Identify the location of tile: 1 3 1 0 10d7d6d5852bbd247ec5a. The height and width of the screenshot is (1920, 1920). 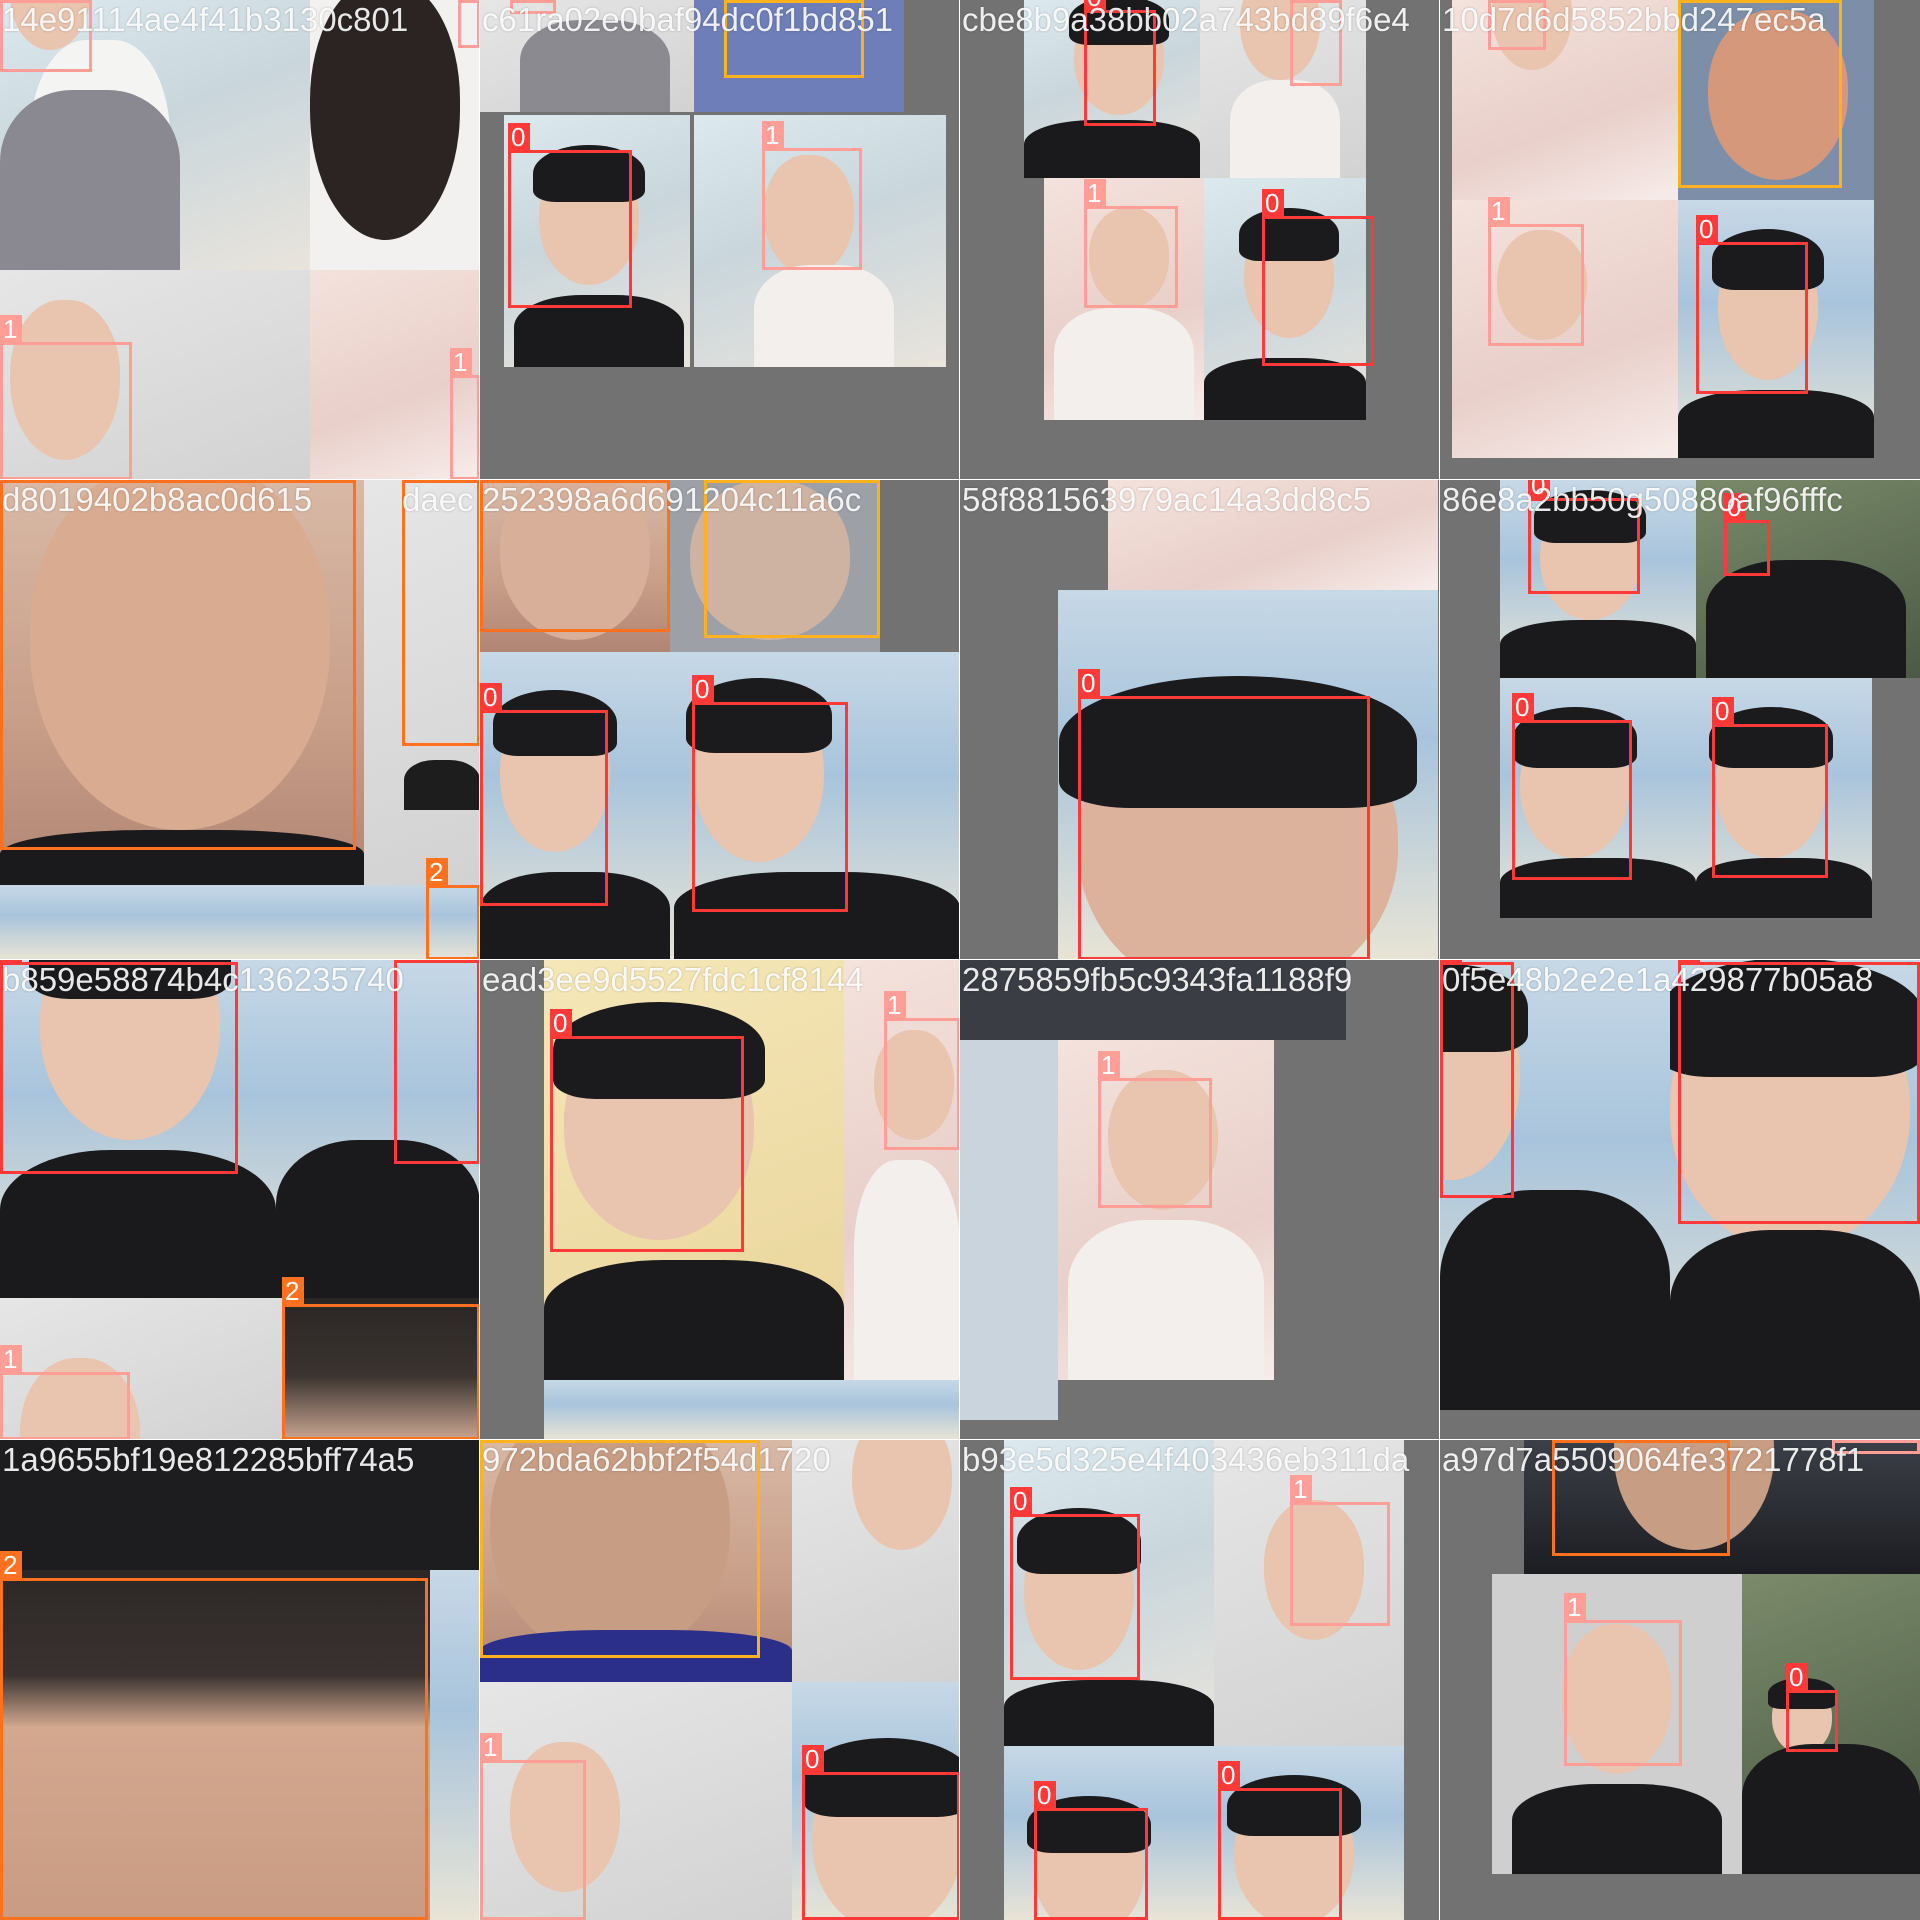
(1679, 240).